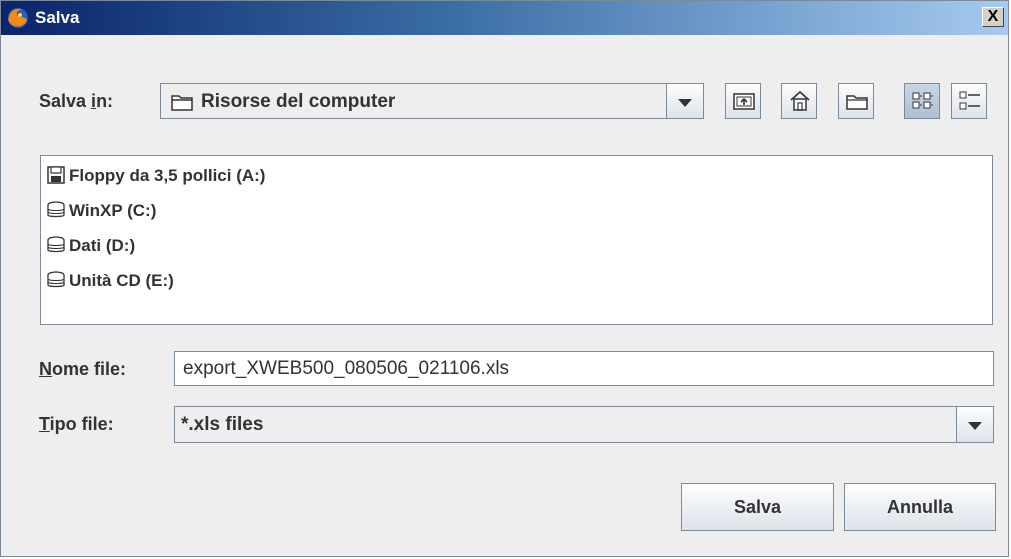  Describe the element at coordinates (57, 17) in the screenshot. I see `window-title: Salva` at that location.